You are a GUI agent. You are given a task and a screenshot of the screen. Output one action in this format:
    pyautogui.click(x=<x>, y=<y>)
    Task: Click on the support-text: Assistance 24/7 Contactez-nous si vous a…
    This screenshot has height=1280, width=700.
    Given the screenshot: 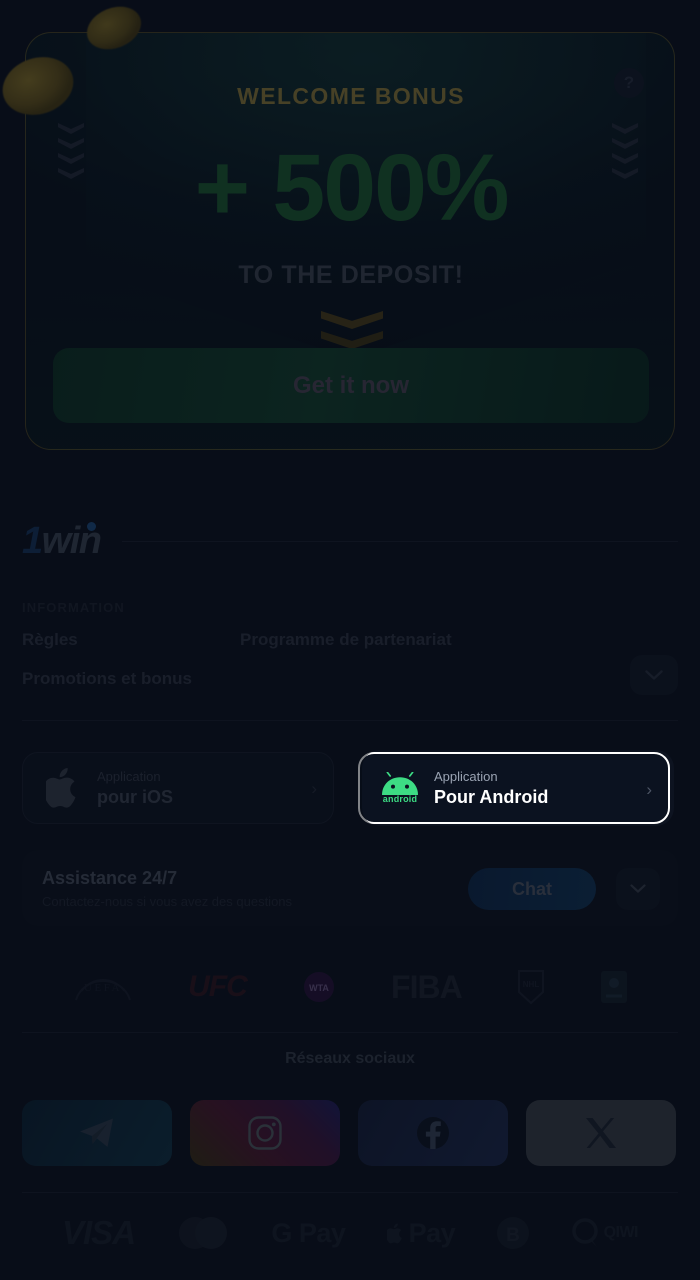 What is the action you would take?
    pyautogui.click(x=167, y=888)
    